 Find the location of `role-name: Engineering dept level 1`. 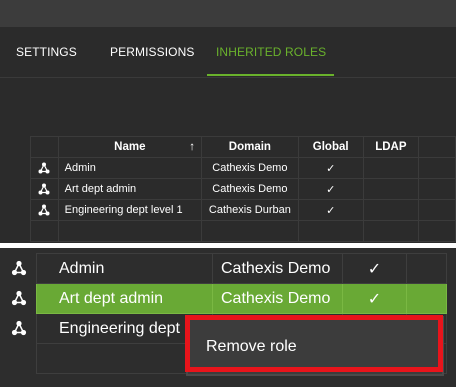

role-name: Engineering dept level 1 is located at coordinates (130, 210).